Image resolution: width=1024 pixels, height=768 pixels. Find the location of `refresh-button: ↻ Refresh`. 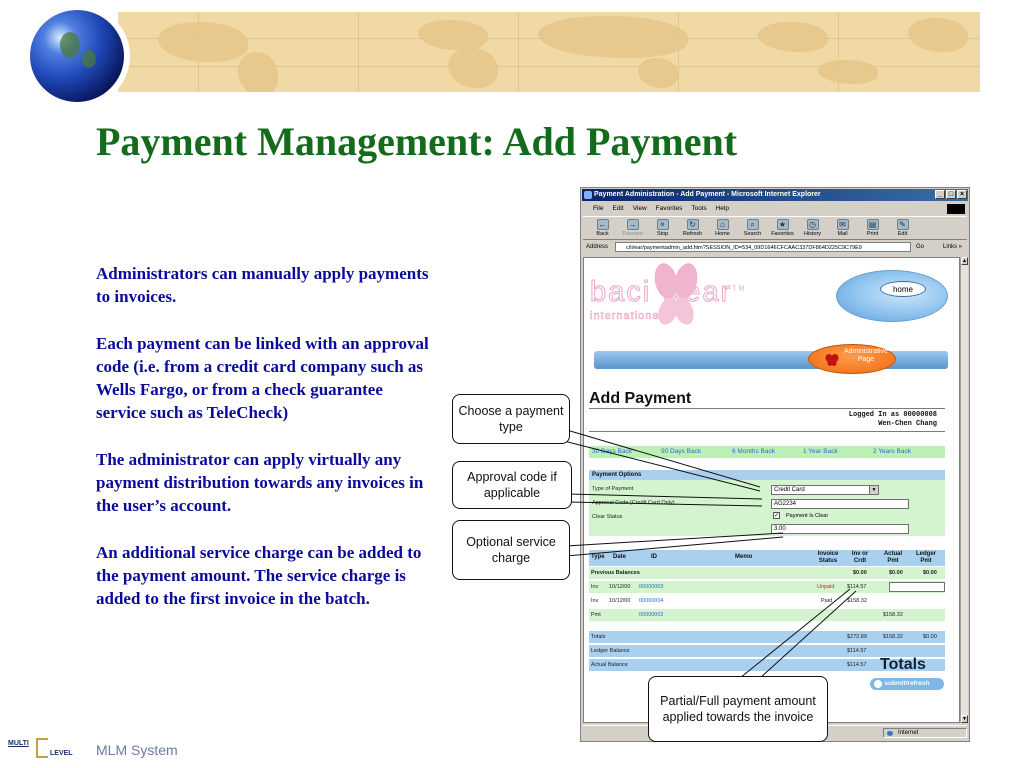

refresh-button: ↻ Refresh is located at coordinates (692, 228).